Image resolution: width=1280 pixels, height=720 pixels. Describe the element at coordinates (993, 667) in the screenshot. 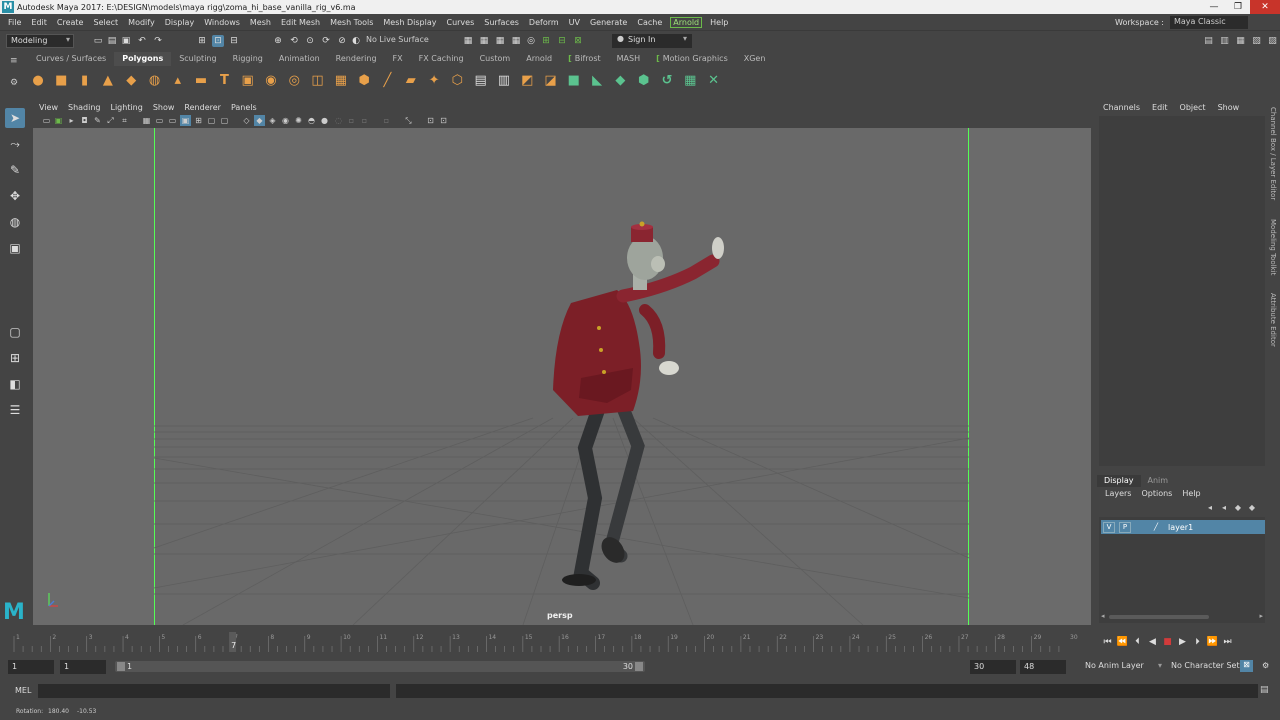

I see `playback-end-field: 30` at that location.